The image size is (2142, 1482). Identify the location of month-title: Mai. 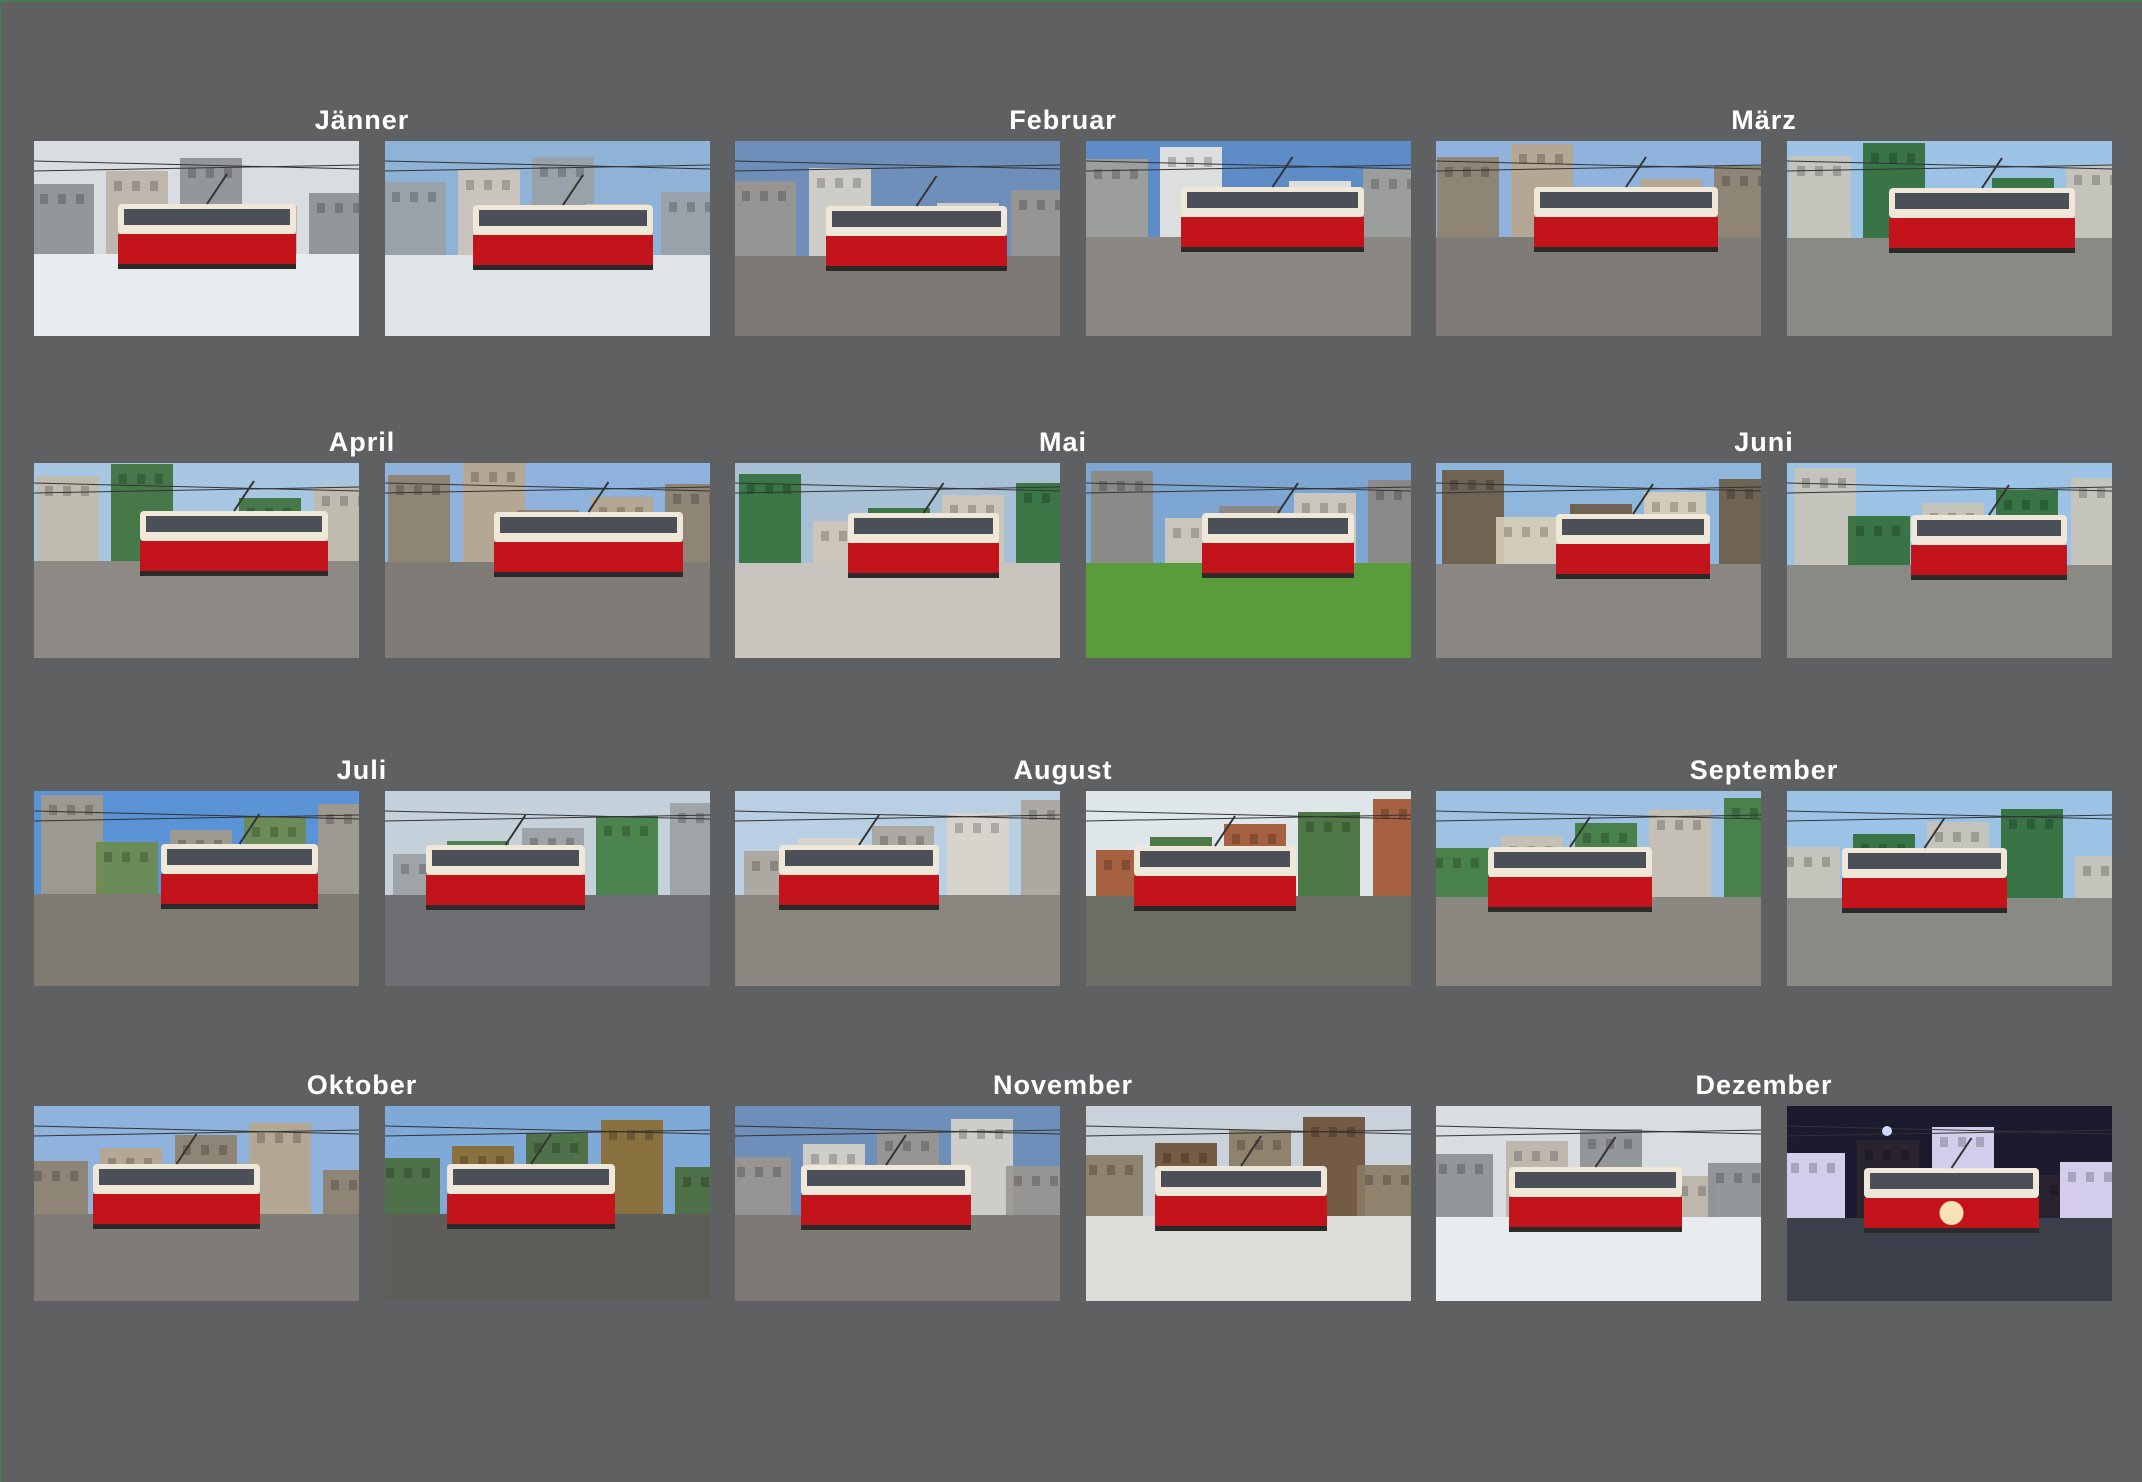
(1062, 442).